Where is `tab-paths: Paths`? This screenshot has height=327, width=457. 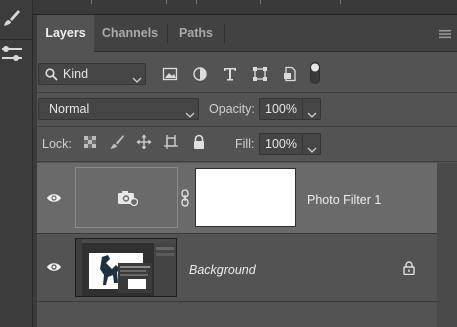
tab-paths: Paths is located at coordinates (196, 33).